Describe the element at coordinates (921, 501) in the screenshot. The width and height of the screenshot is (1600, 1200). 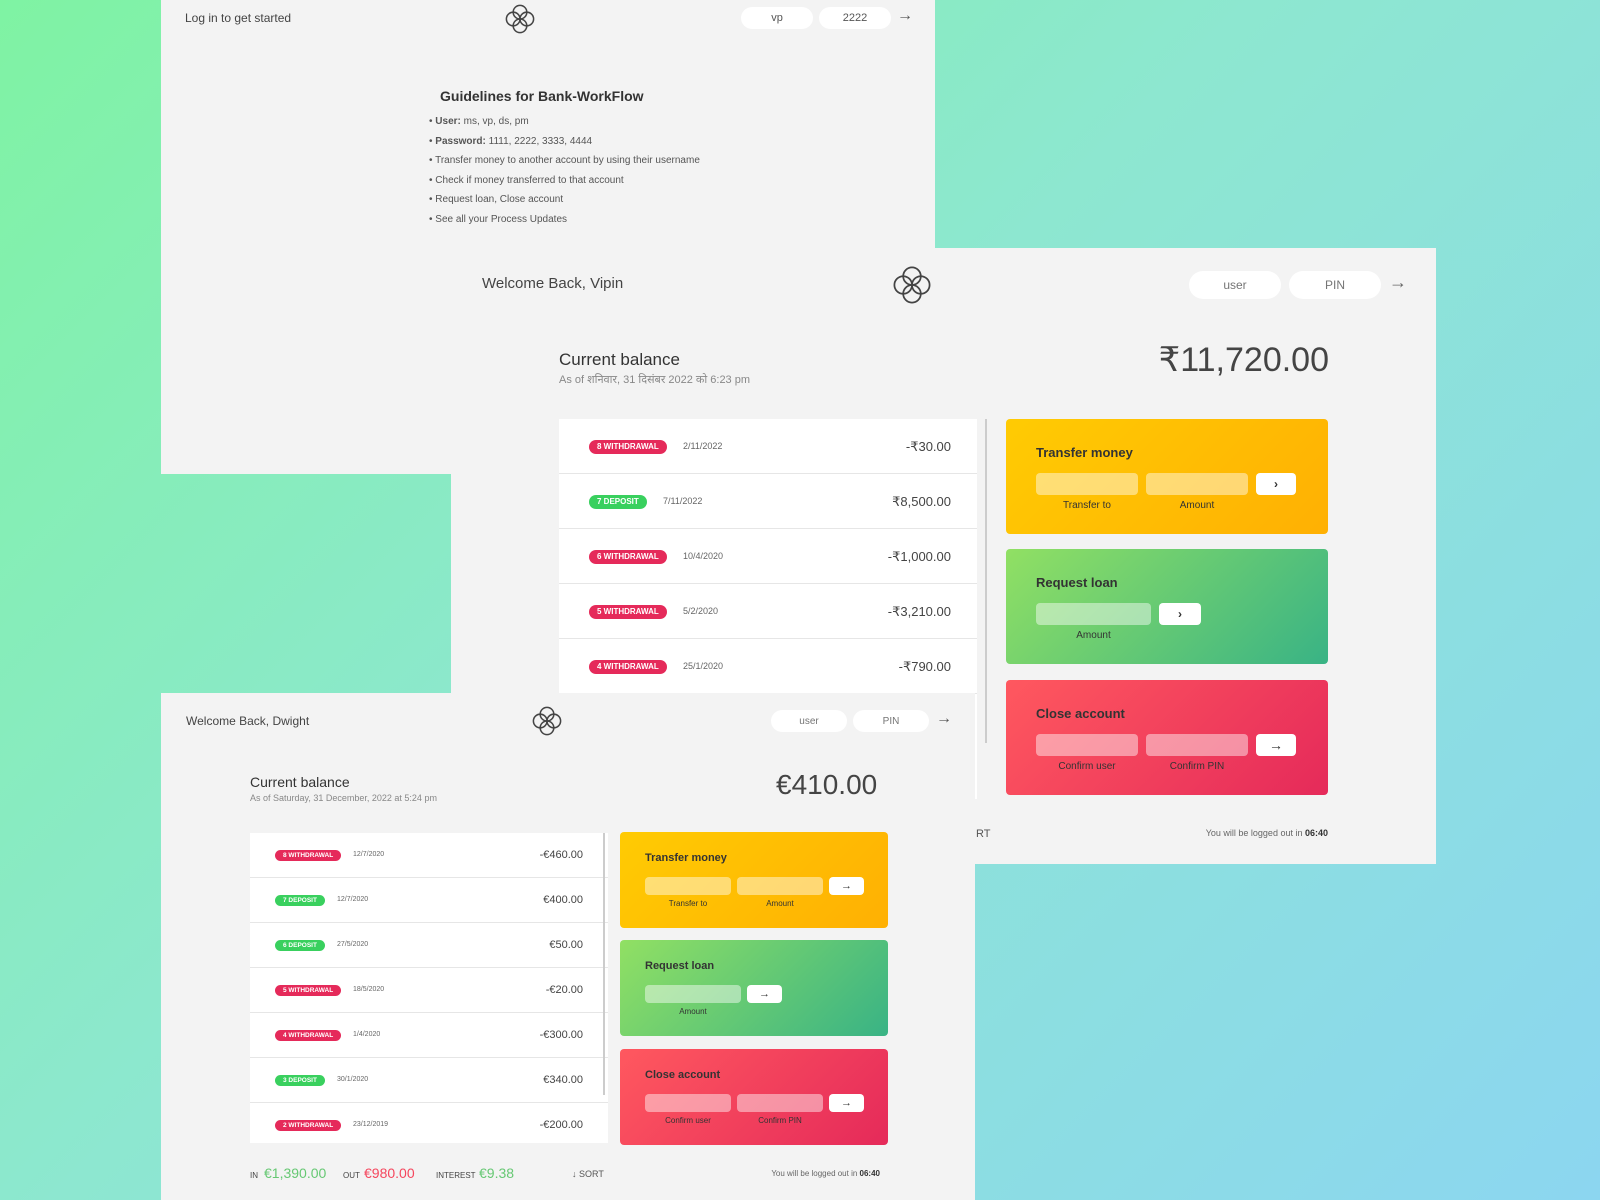
I see `movement-value: ₹8,500.00` at that location.